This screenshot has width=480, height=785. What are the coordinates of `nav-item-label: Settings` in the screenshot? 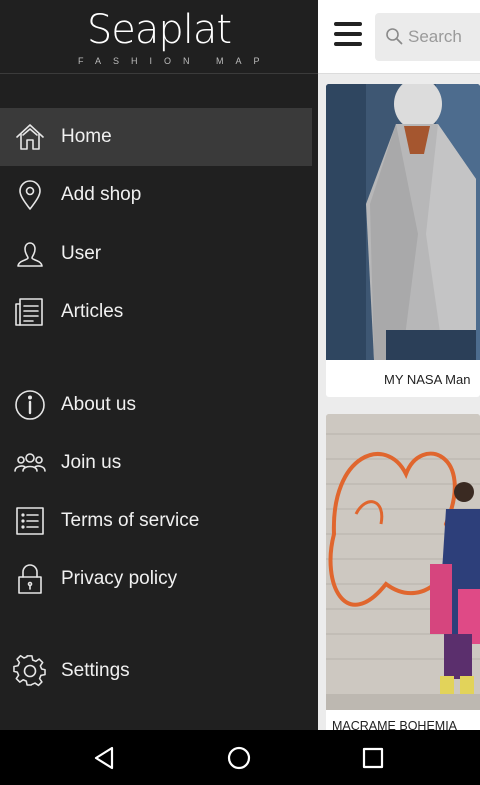 It's located at (95, 670).